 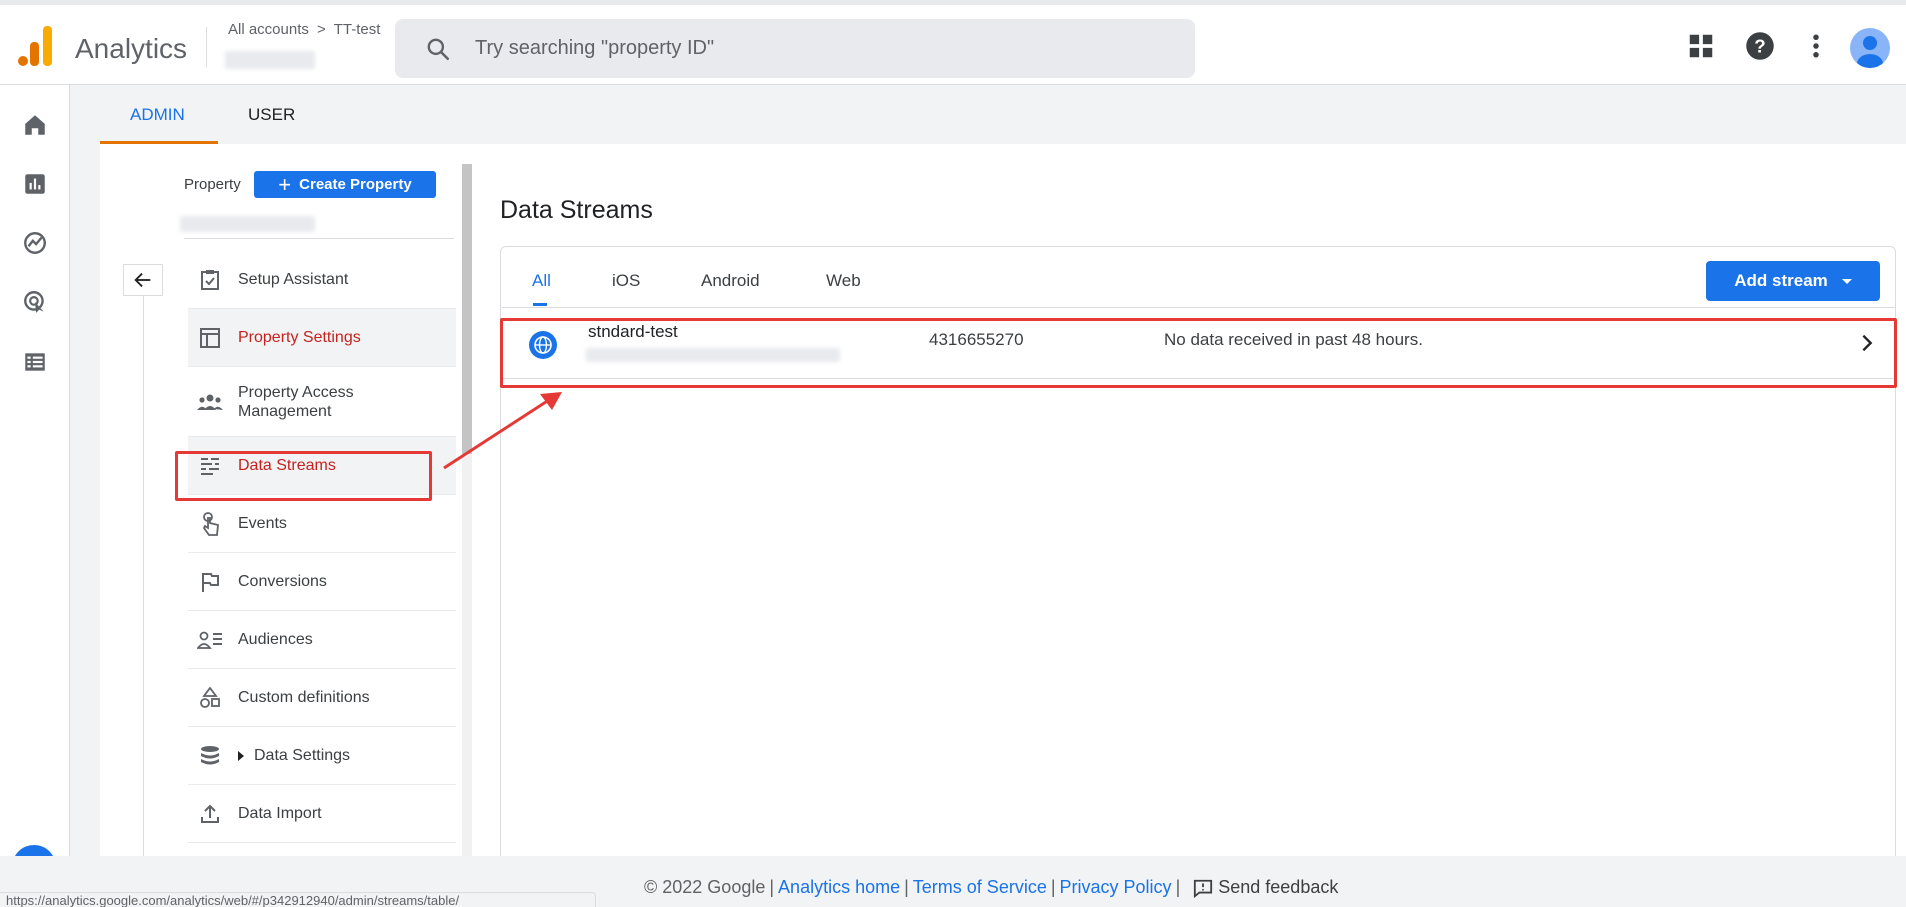 What do you see at coordinates (319, 238) in the screenshot?
I see `property-selector-underline` at bounding box center [319, 238].